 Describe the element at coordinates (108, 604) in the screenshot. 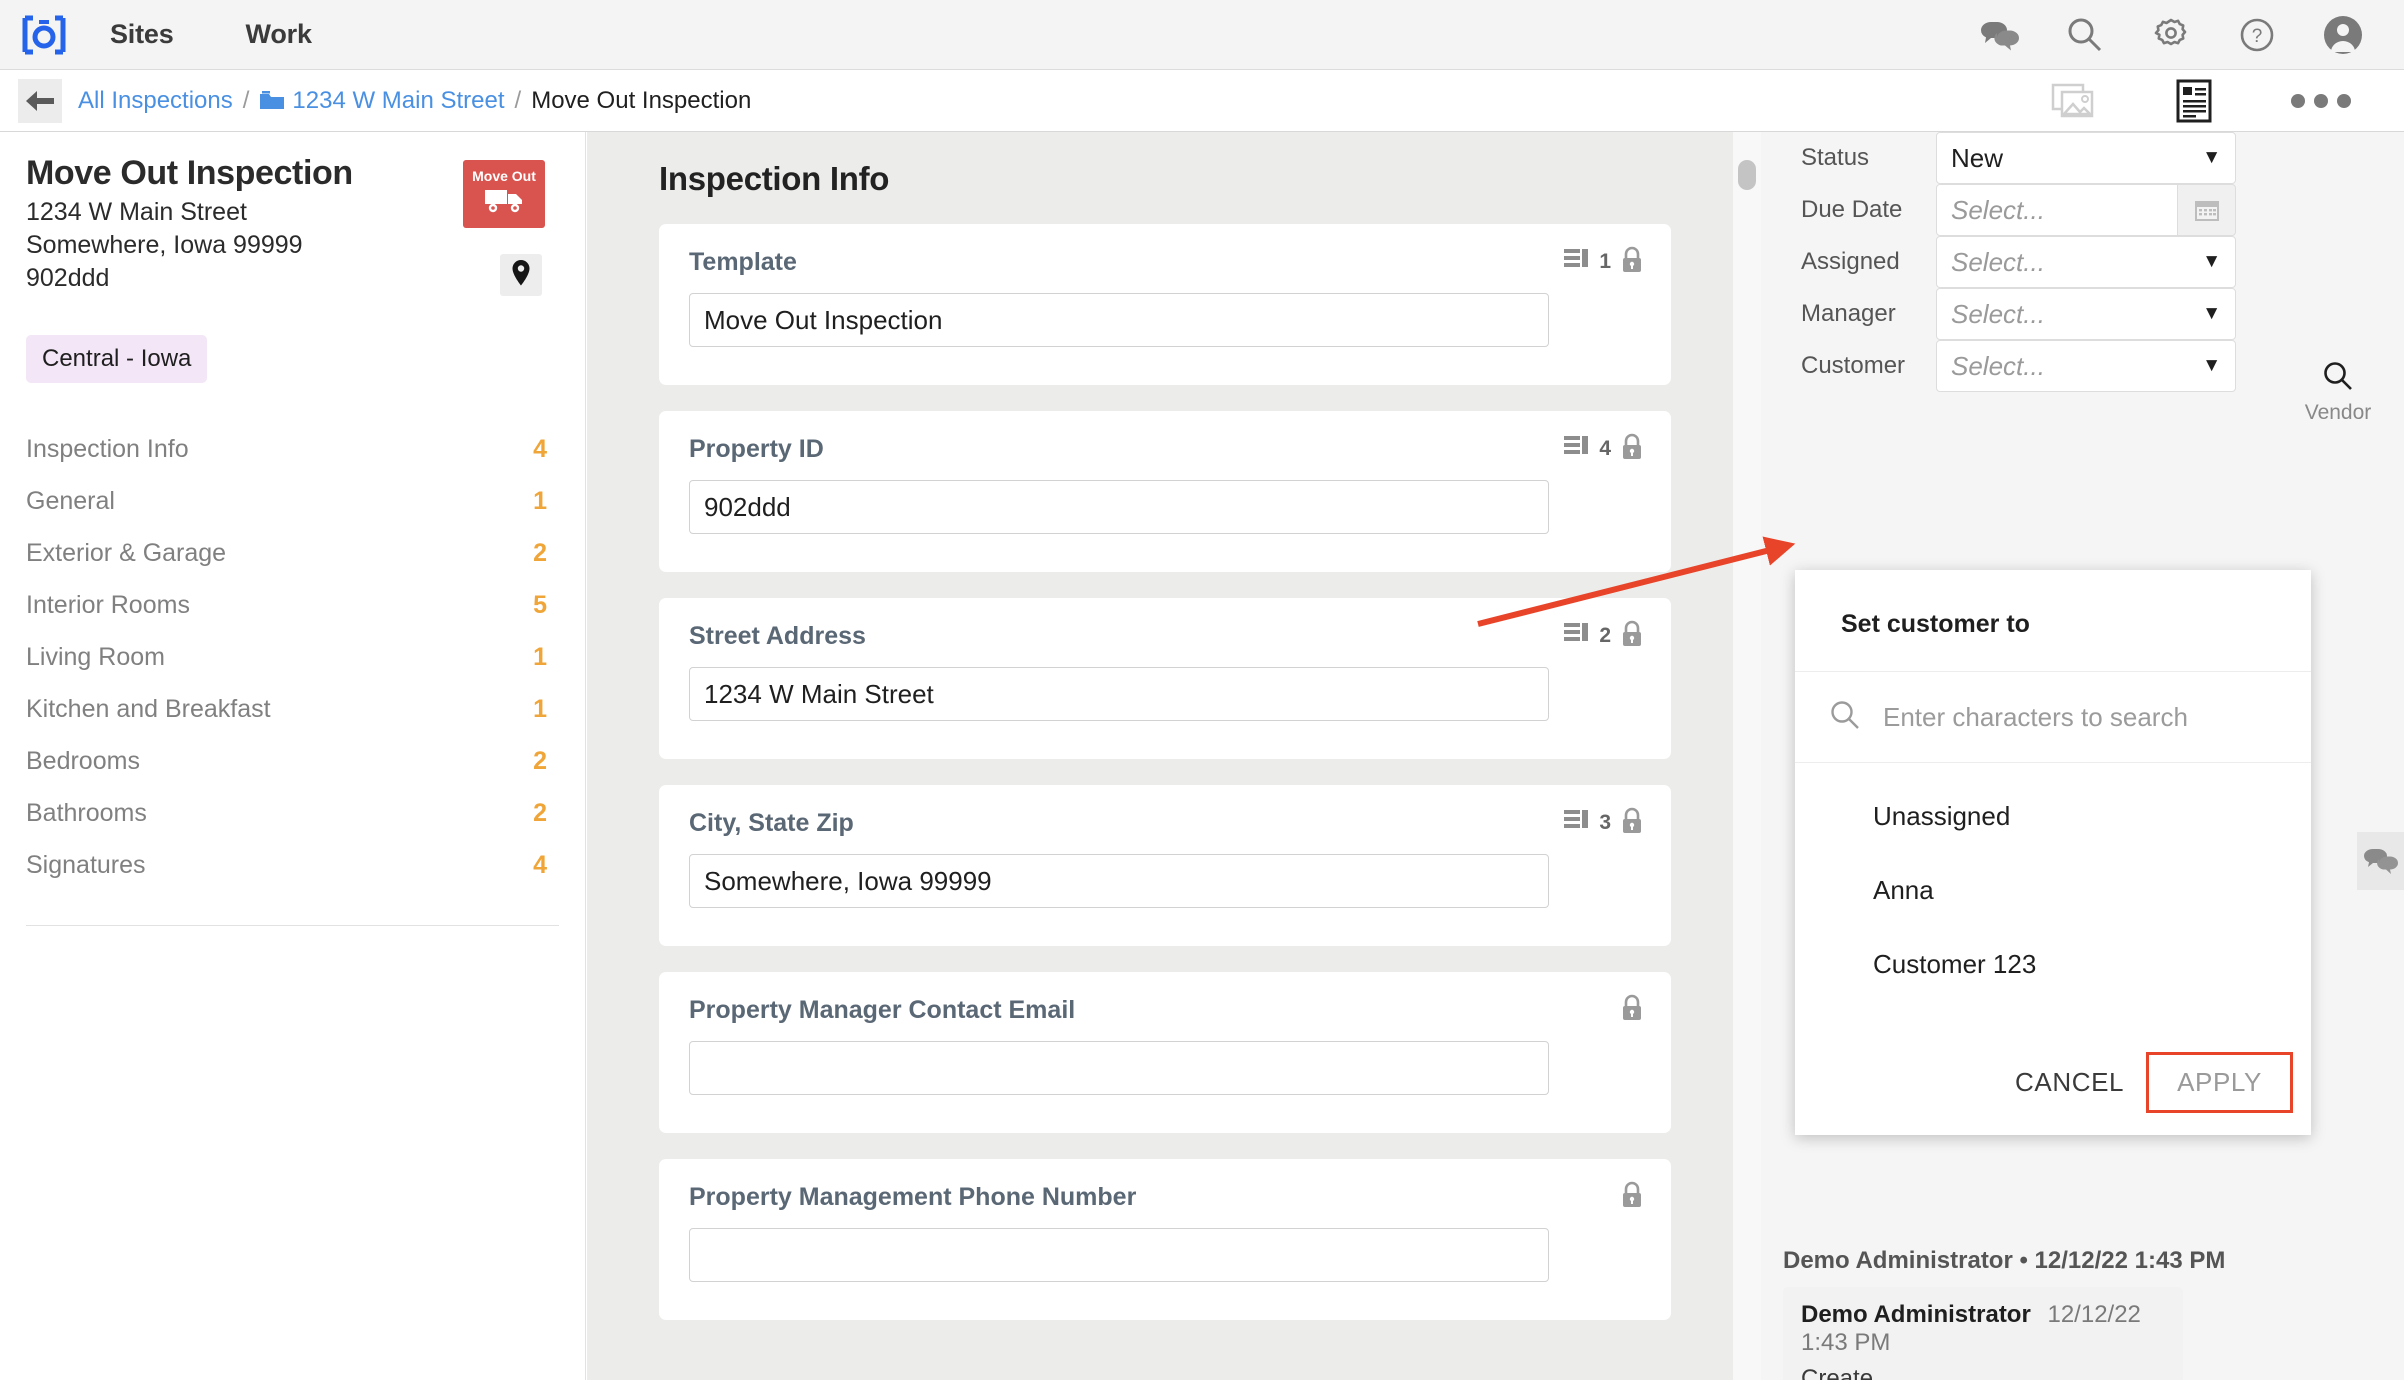

I see `sidebar-item-label: Interior Rooms` at that location.